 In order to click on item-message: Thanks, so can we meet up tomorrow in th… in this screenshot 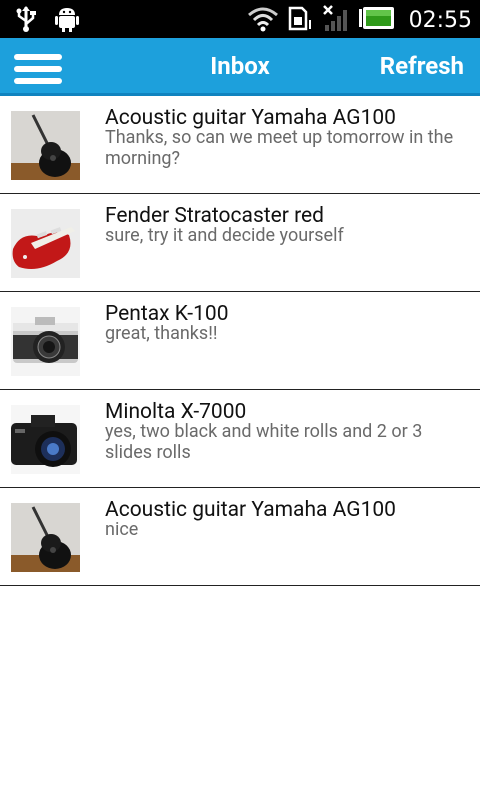, I will do `click(279, 148)`.